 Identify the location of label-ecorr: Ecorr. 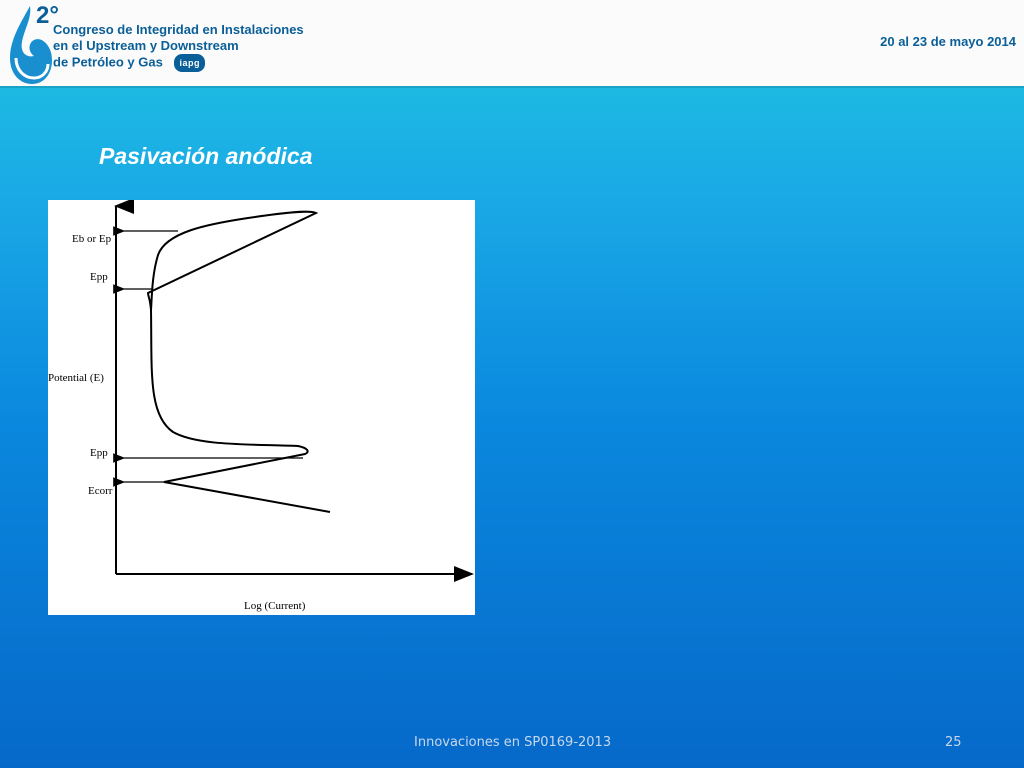
(100, 491).